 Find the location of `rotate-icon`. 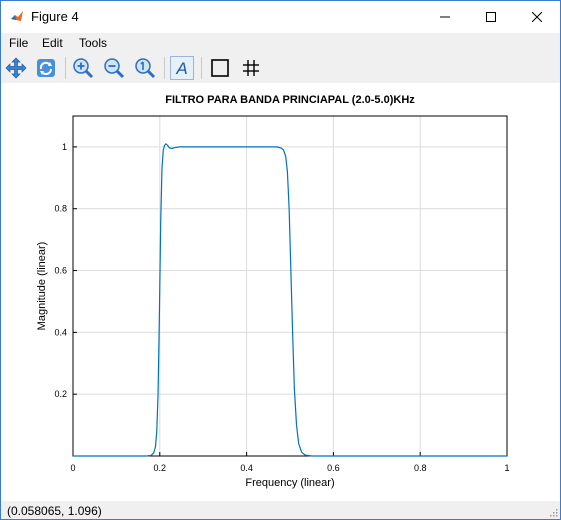

rotate-icon is located at coordinates (46, 68).